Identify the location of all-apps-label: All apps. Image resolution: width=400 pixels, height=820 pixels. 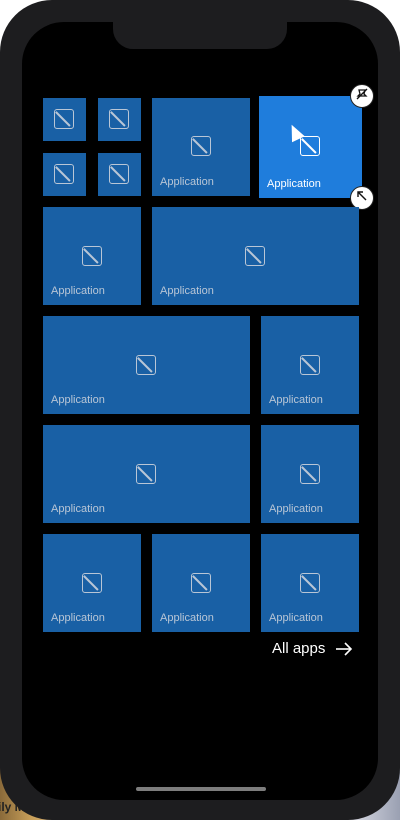
(299, 648).